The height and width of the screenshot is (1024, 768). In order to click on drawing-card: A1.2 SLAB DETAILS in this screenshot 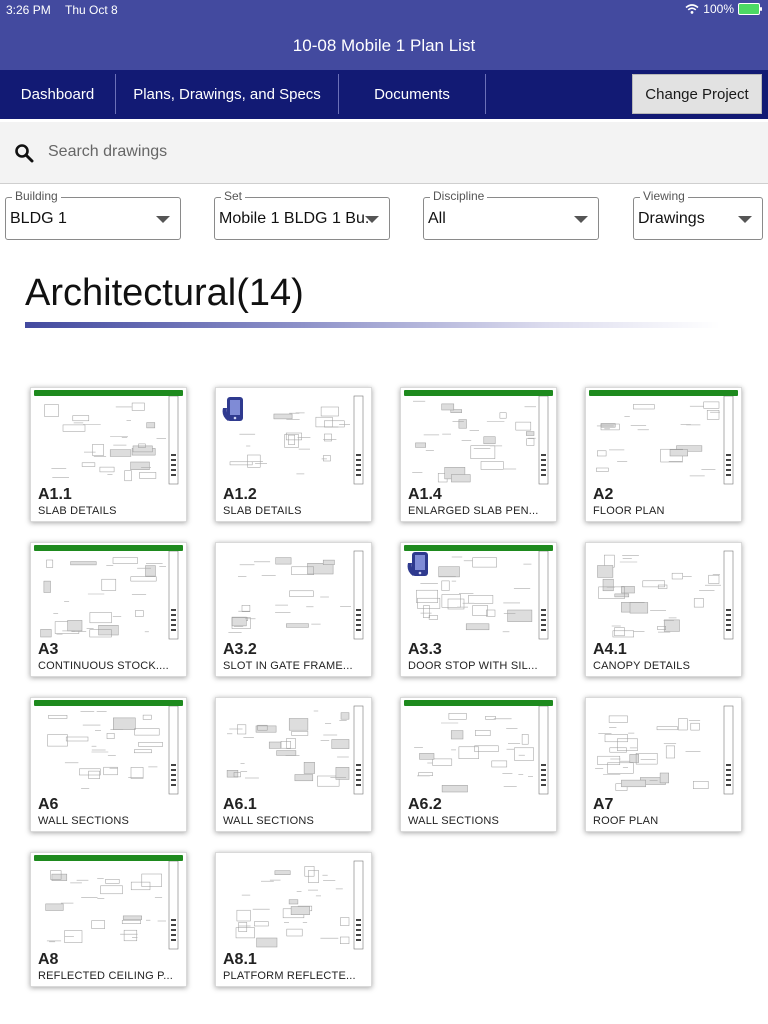, I will do `click(293, 454)`.